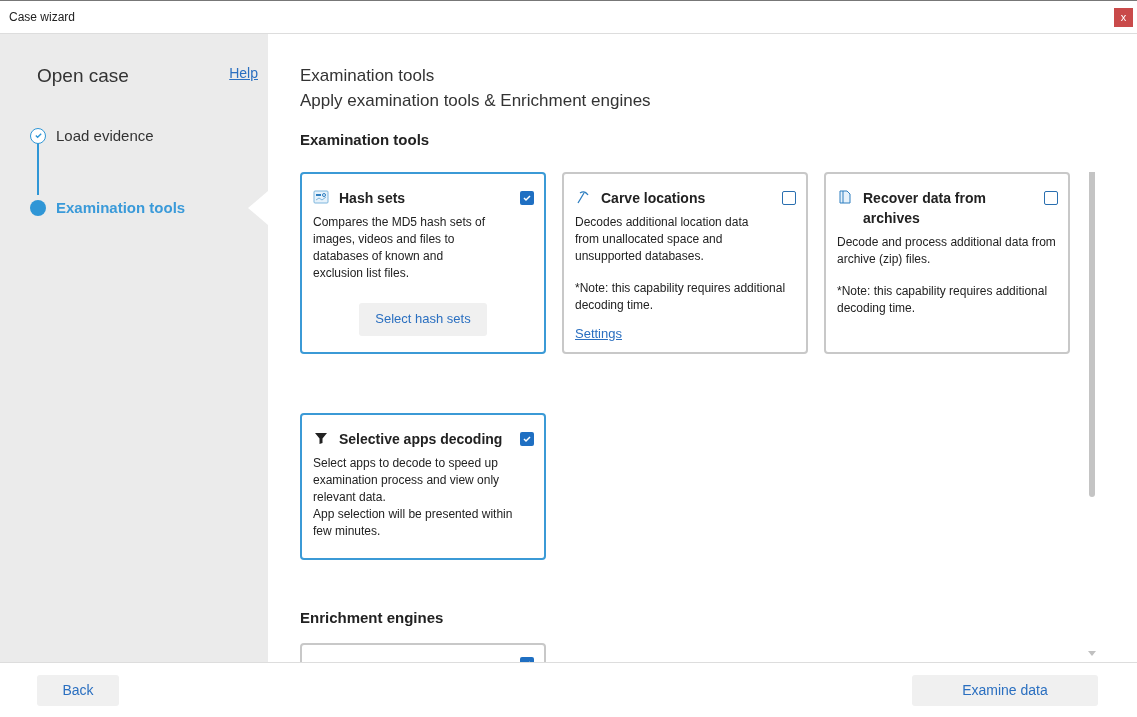  What do you see at coordinates (1005, 690) in the screenshot?
I see `examine-data-button: Examine data` at bounding box center [1005, 690].